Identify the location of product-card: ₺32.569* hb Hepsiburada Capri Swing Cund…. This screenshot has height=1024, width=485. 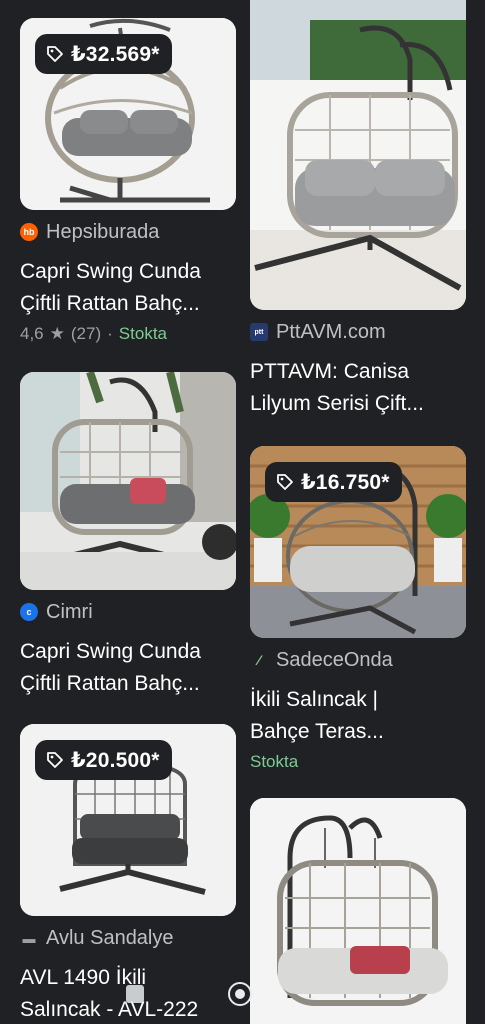
(128, 181).